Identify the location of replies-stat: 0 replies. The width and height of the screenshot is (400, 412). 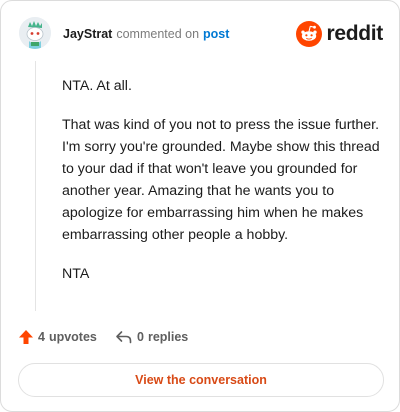
(151, 337).